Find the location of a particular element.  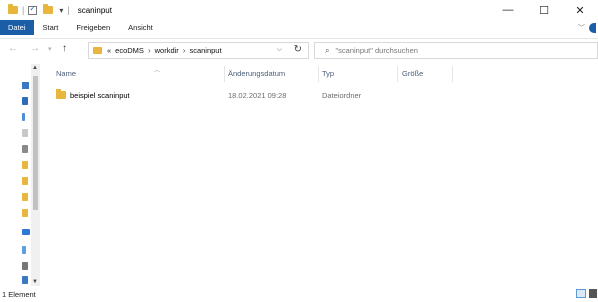

search-placeholder: "scaninput" durchsuchen is located at coordinates (376, 50).